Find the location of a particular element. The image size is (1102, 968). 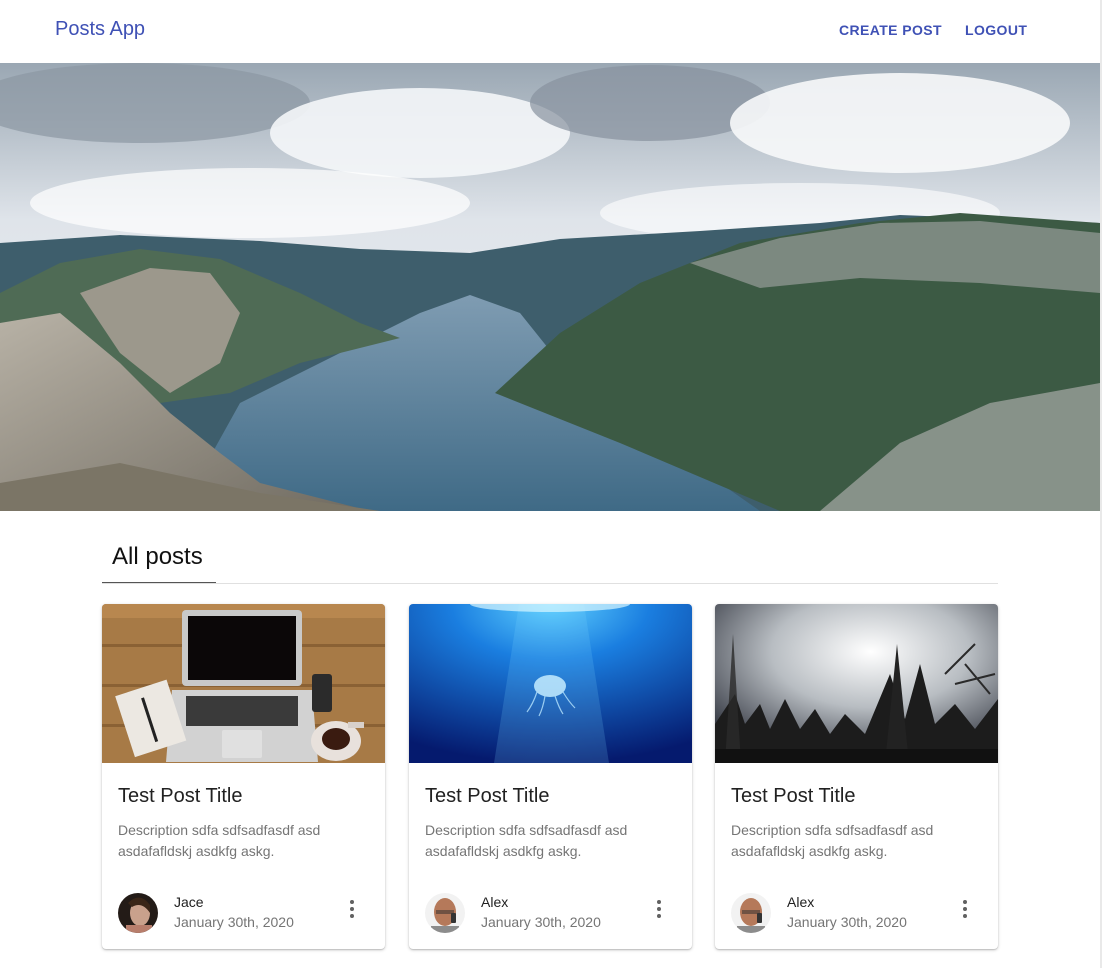

section-divider is located at coordinates (550, 583).